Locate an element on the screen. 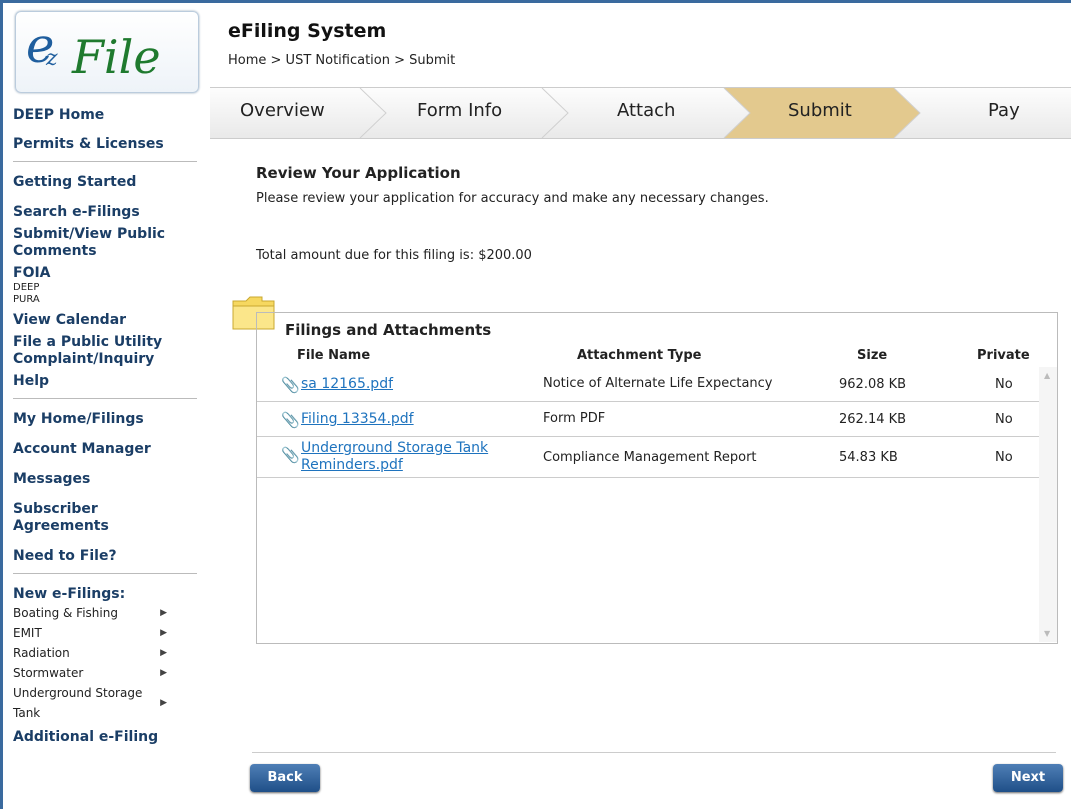 This screenshot has height=809, width=1071. review-heading: Review Your Application is located at coordinates (358, 173).